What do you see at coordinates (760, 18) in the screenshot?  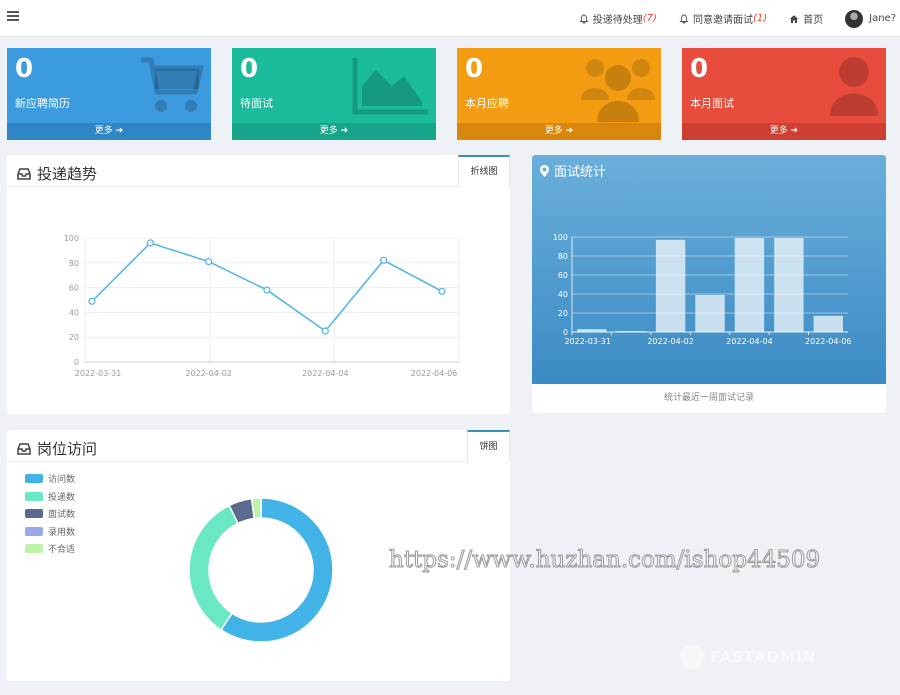 I see `nav-count: (1)` at bounding box center [760, 18].